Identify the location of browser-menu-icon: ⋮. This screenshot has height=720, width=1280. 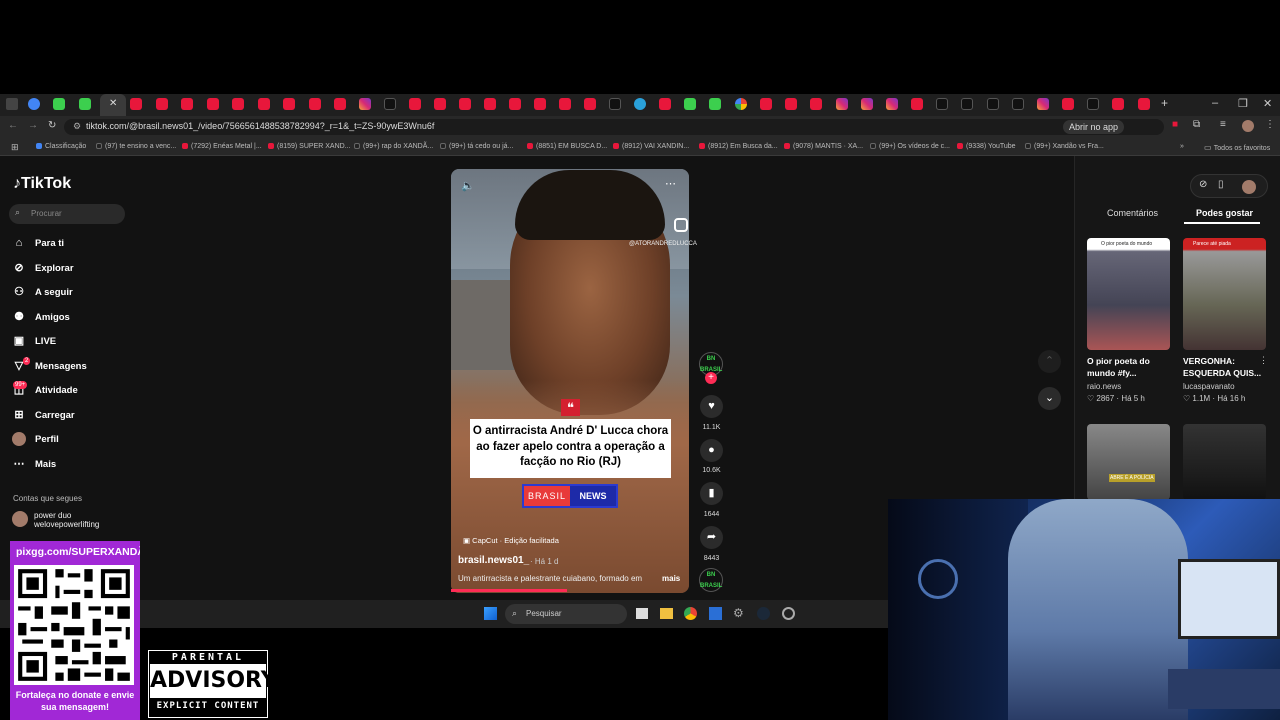
(1270, 124).